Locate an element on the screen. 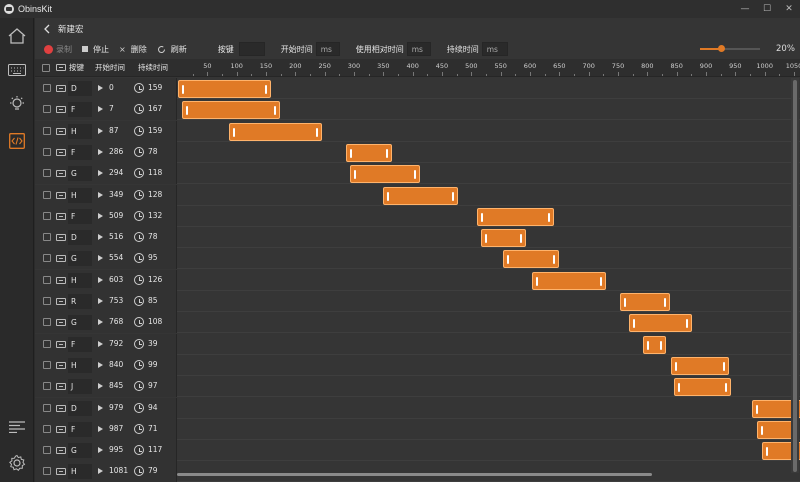 The image size is (800, 482). event-row: H 349 128 is located at coordinates (417, 195).